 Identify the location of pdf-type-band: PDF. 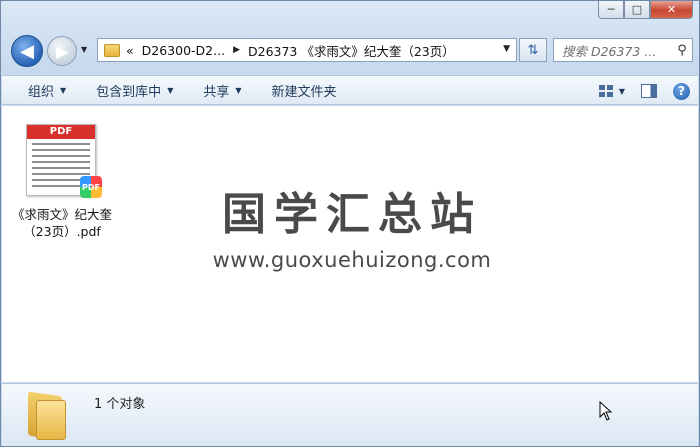
(61, 132).